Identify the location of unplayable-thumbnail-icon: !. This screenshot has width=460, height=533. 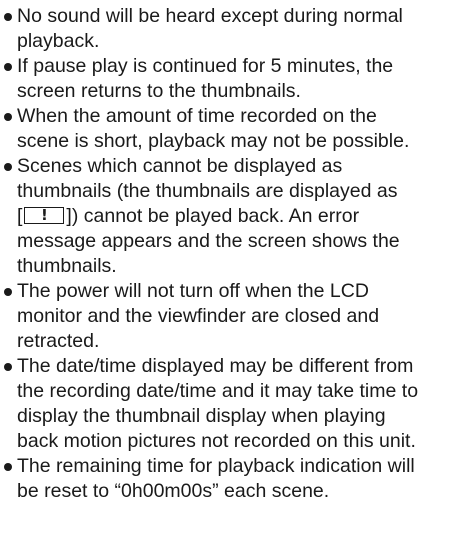
(44, 215).